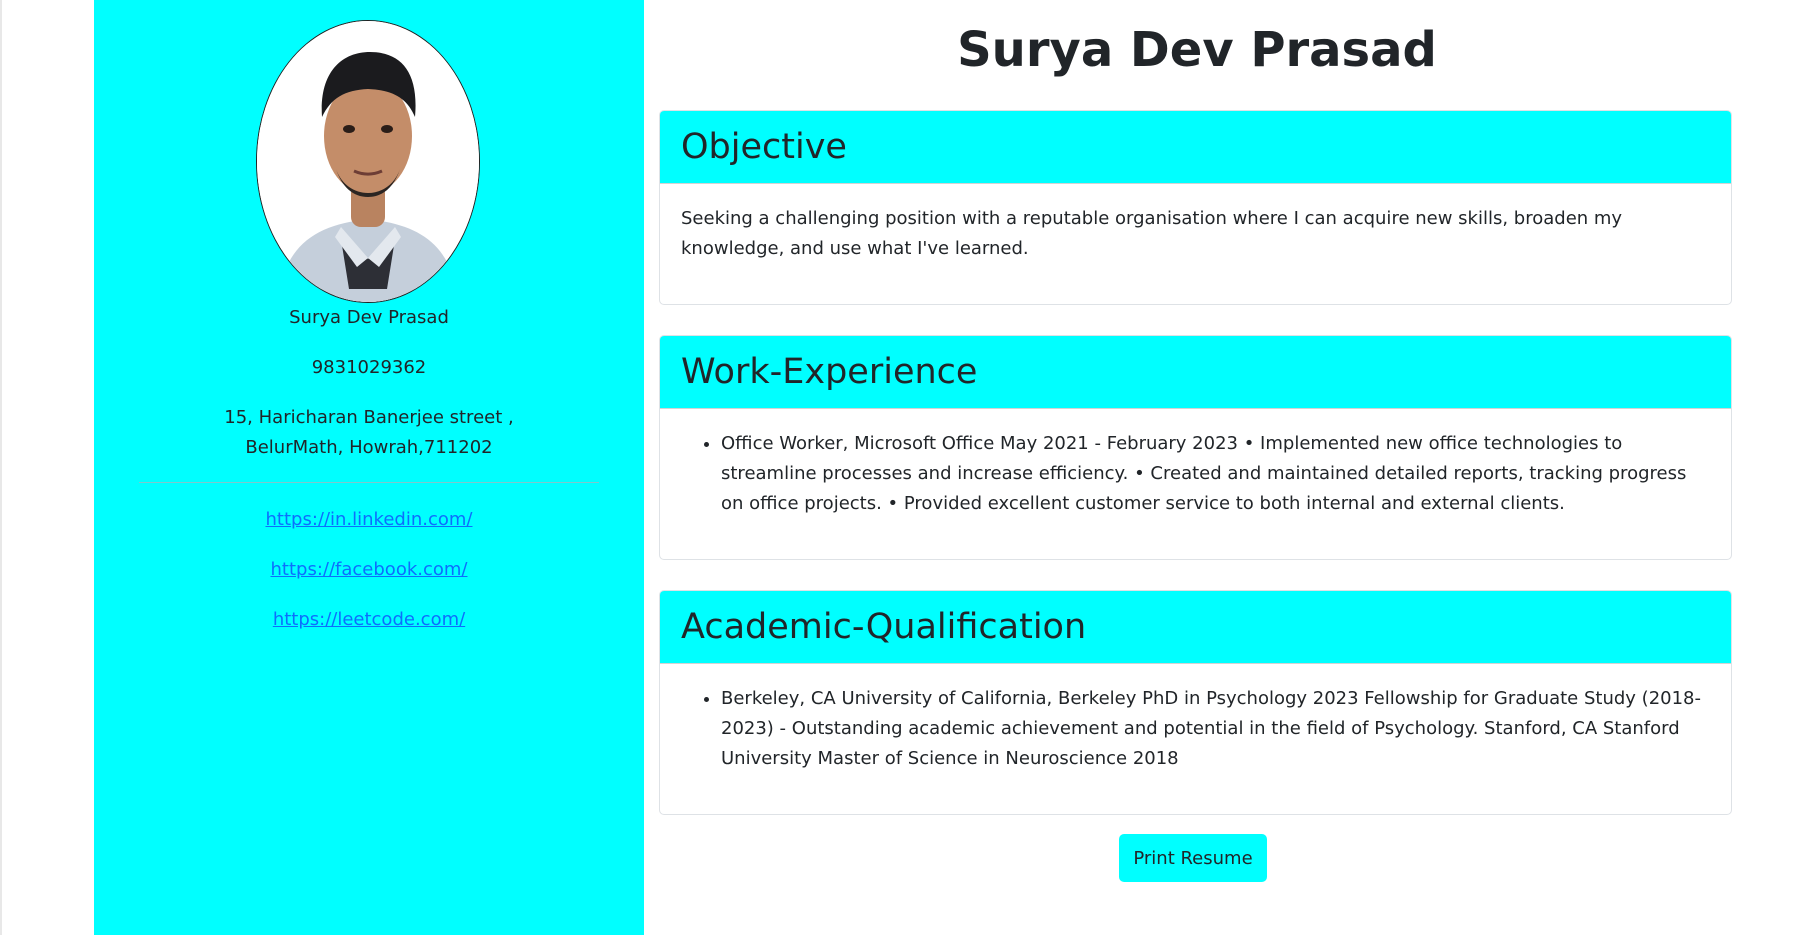 This screenshot has width=1815, height=935. I want to click on facebook-link: https://facebook.com/, so click(369, 569).